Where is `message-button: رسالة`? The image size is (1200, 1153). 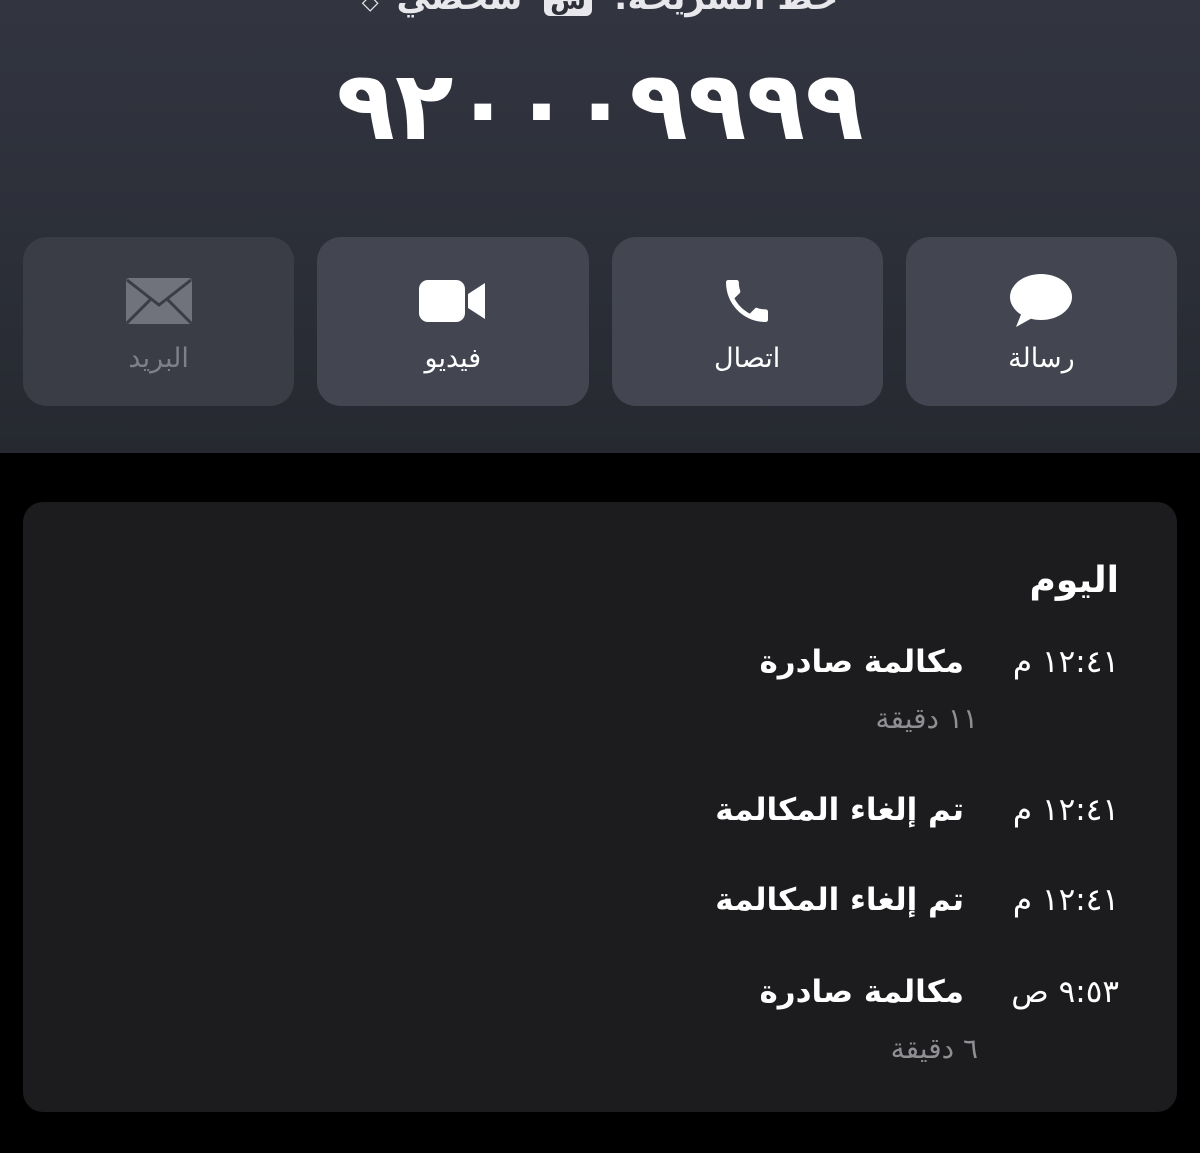
message-button: رسالة is located at coordinates (1041, 321).